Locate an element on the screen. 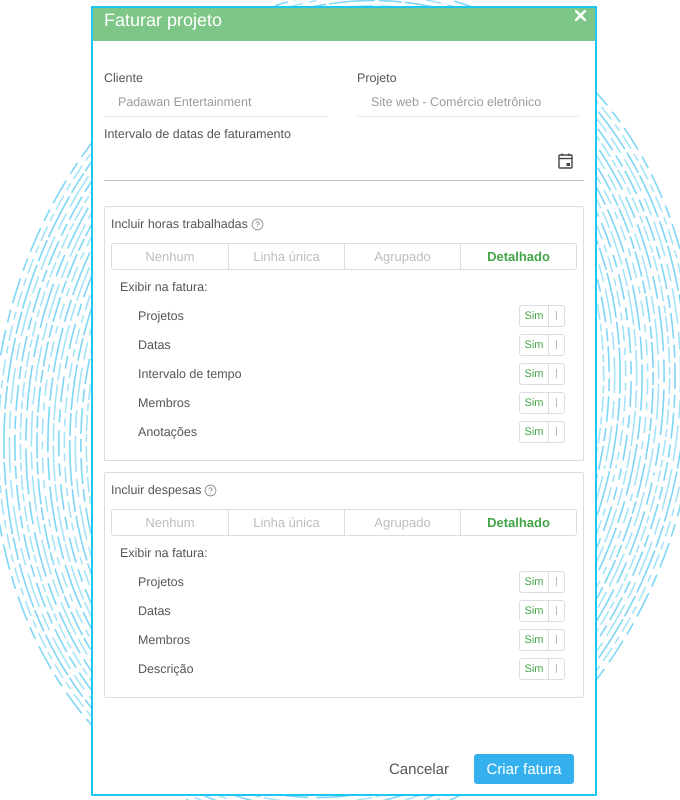  create-invoice-button: Criar fatura is located at coordinates (524, 769).